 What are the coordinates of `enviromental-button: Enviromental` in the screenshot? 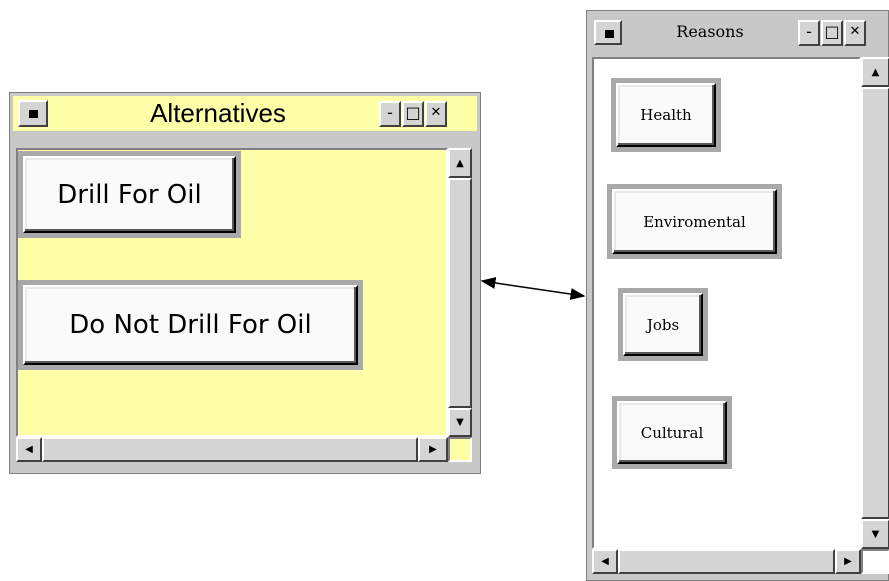 It's located at (694, 221).